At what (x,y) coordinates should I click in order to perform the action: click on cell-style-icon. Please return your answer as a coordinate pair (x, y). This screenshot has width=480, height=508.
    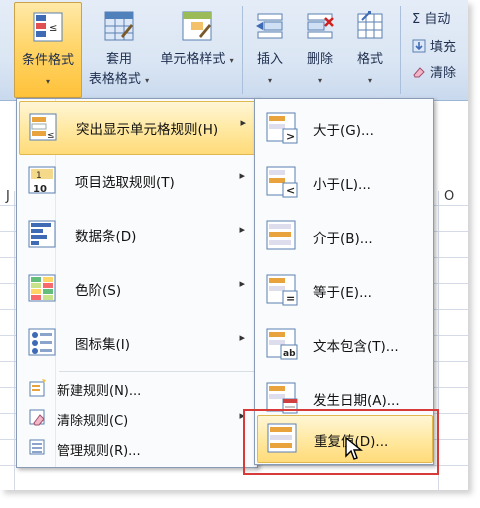
    Looking at the image, I should click on (197, 26).